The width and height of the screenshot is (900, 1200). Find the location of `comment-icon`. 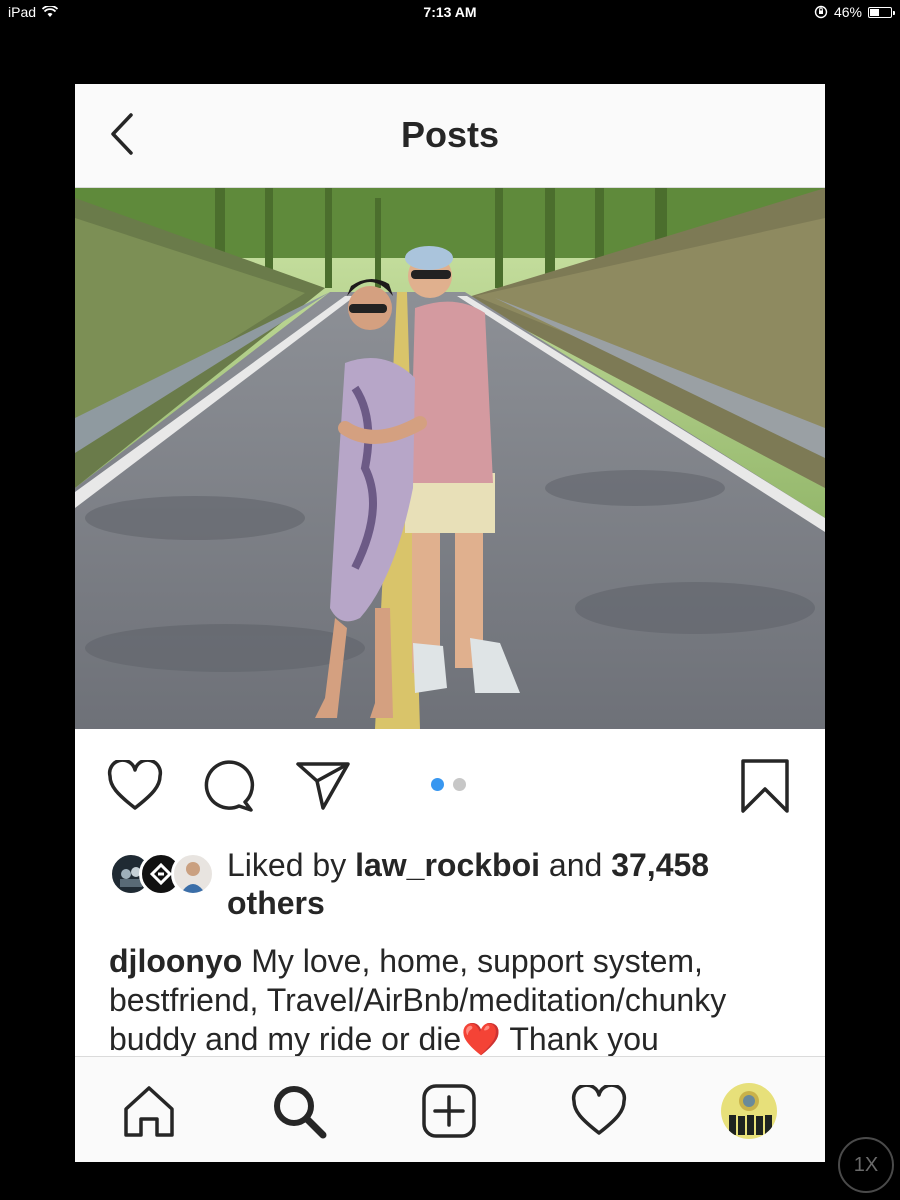

comment-icon is located at coordinates (229, 786).